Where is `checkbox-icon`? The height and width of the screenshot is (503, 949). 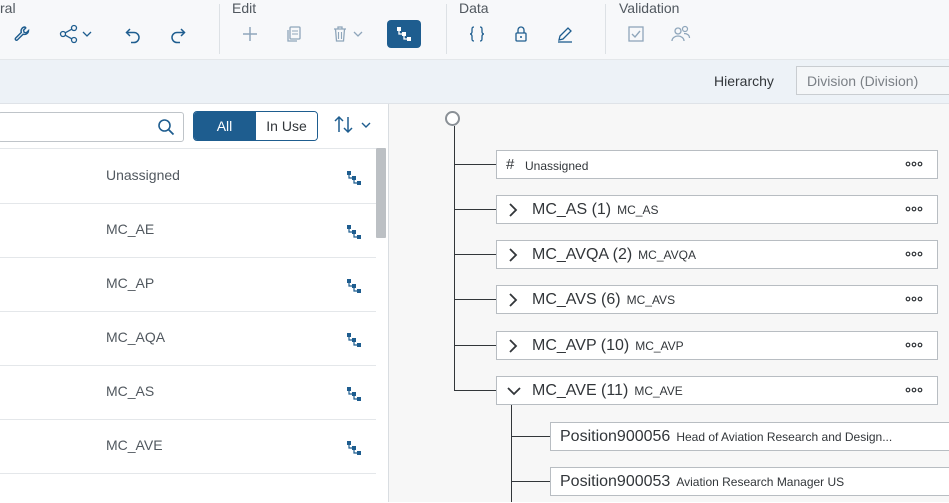 checkbox-icon is located at coordinates (636, 34).